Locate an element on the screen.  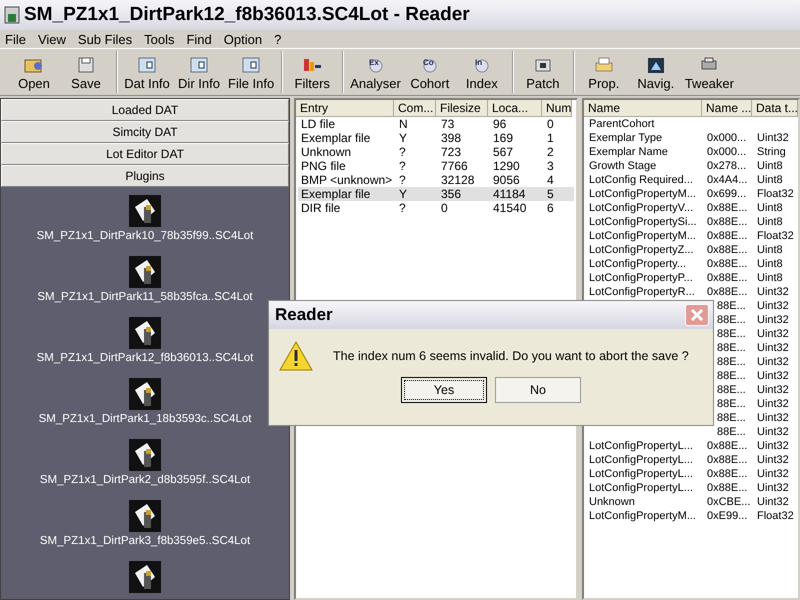
section-header: Plugins is located at coordinates (145, 176).